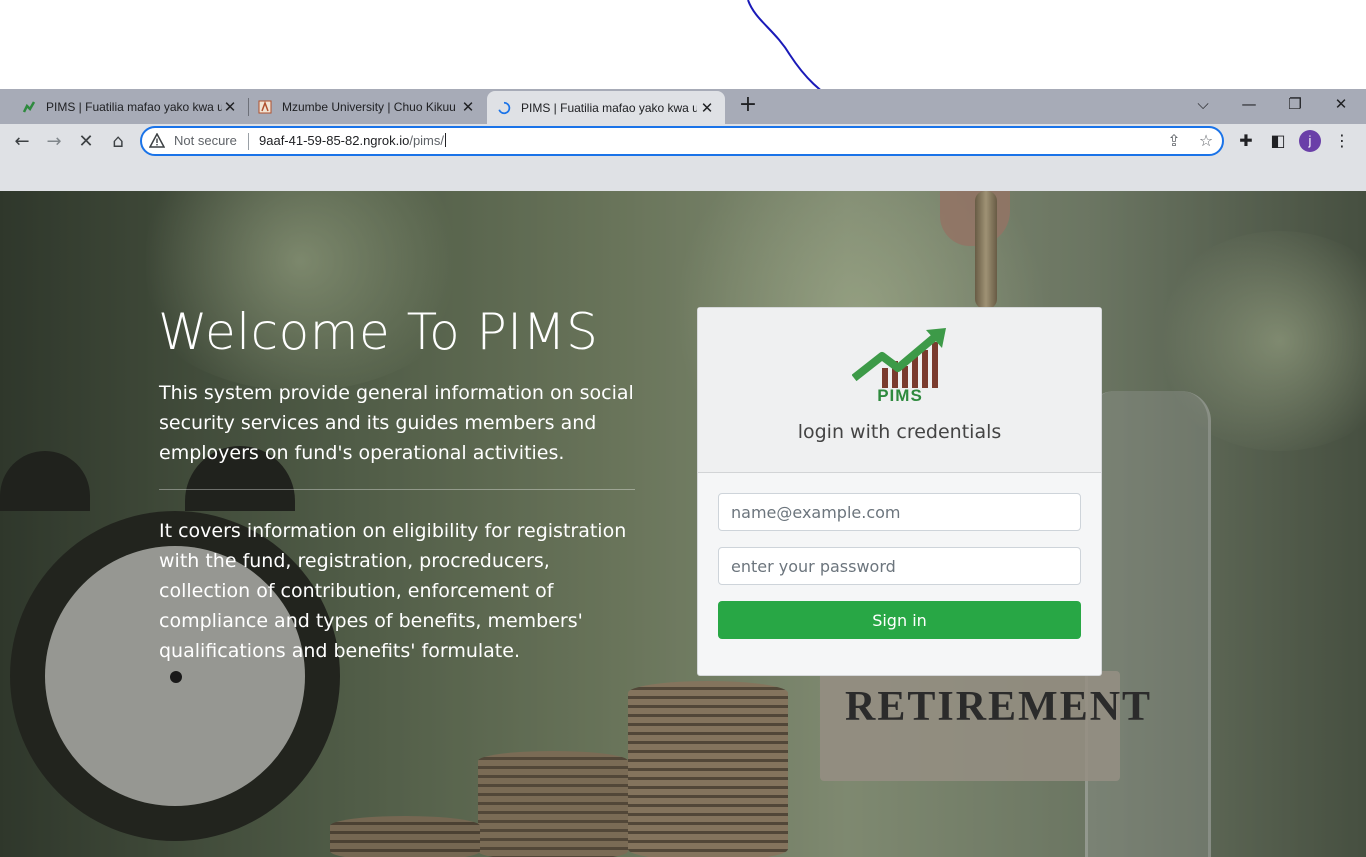  Describe the element at coordinates (899, 512) in the screenshot. I see `email-field` at that location.